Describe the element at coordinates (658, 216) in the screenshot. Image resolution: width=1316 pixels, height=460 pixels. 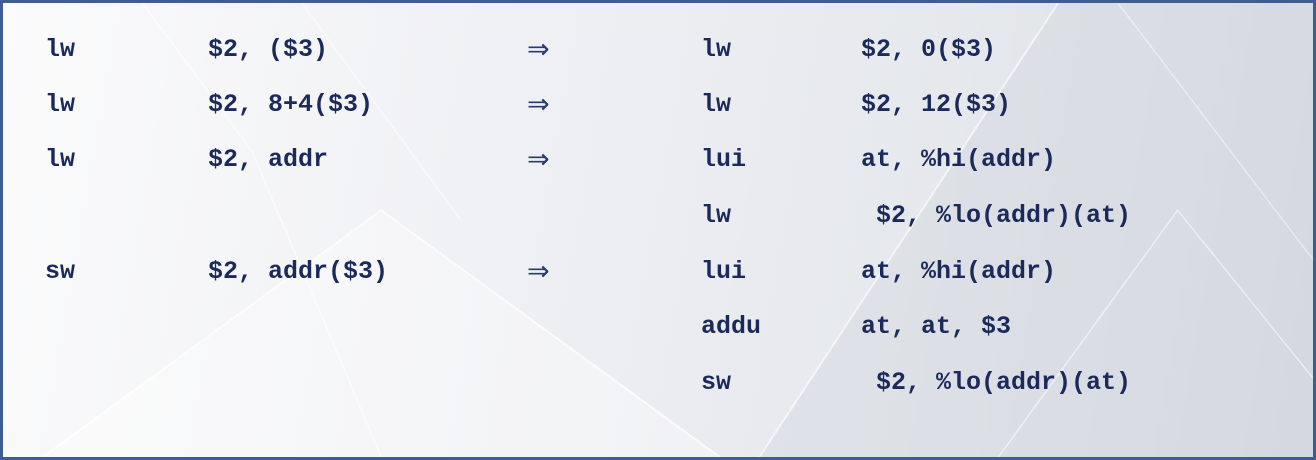
I see `code-row: lw $2, %lo(addr)(at)` at that location.